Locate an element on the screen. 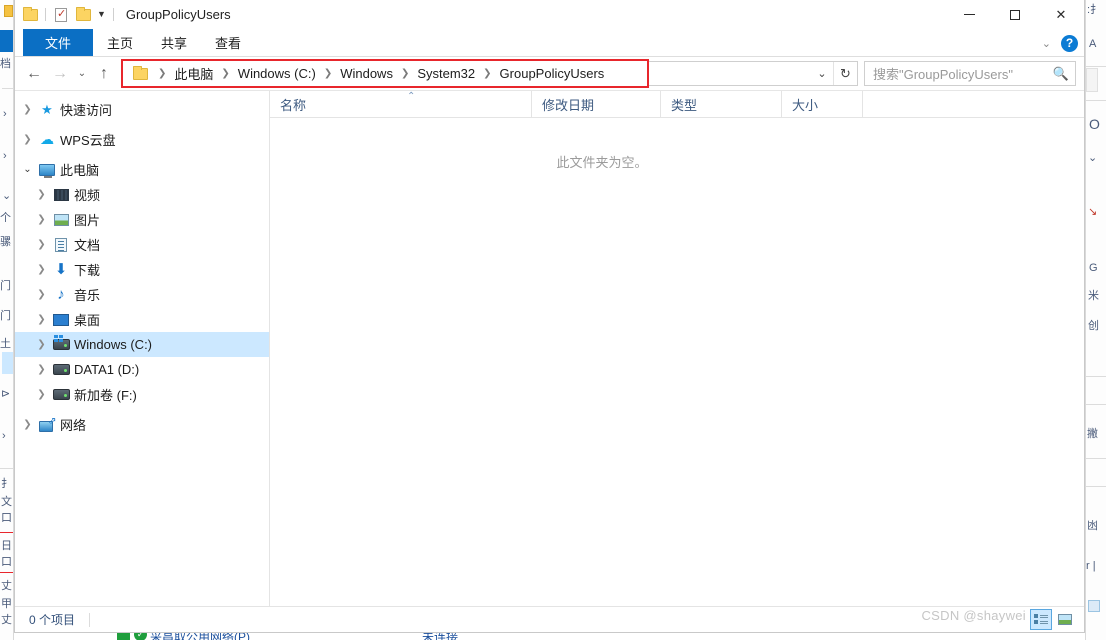 The width and height of the screenshot is (1106, 640). tab-view: 查看 is located at coordinates (228, 42).